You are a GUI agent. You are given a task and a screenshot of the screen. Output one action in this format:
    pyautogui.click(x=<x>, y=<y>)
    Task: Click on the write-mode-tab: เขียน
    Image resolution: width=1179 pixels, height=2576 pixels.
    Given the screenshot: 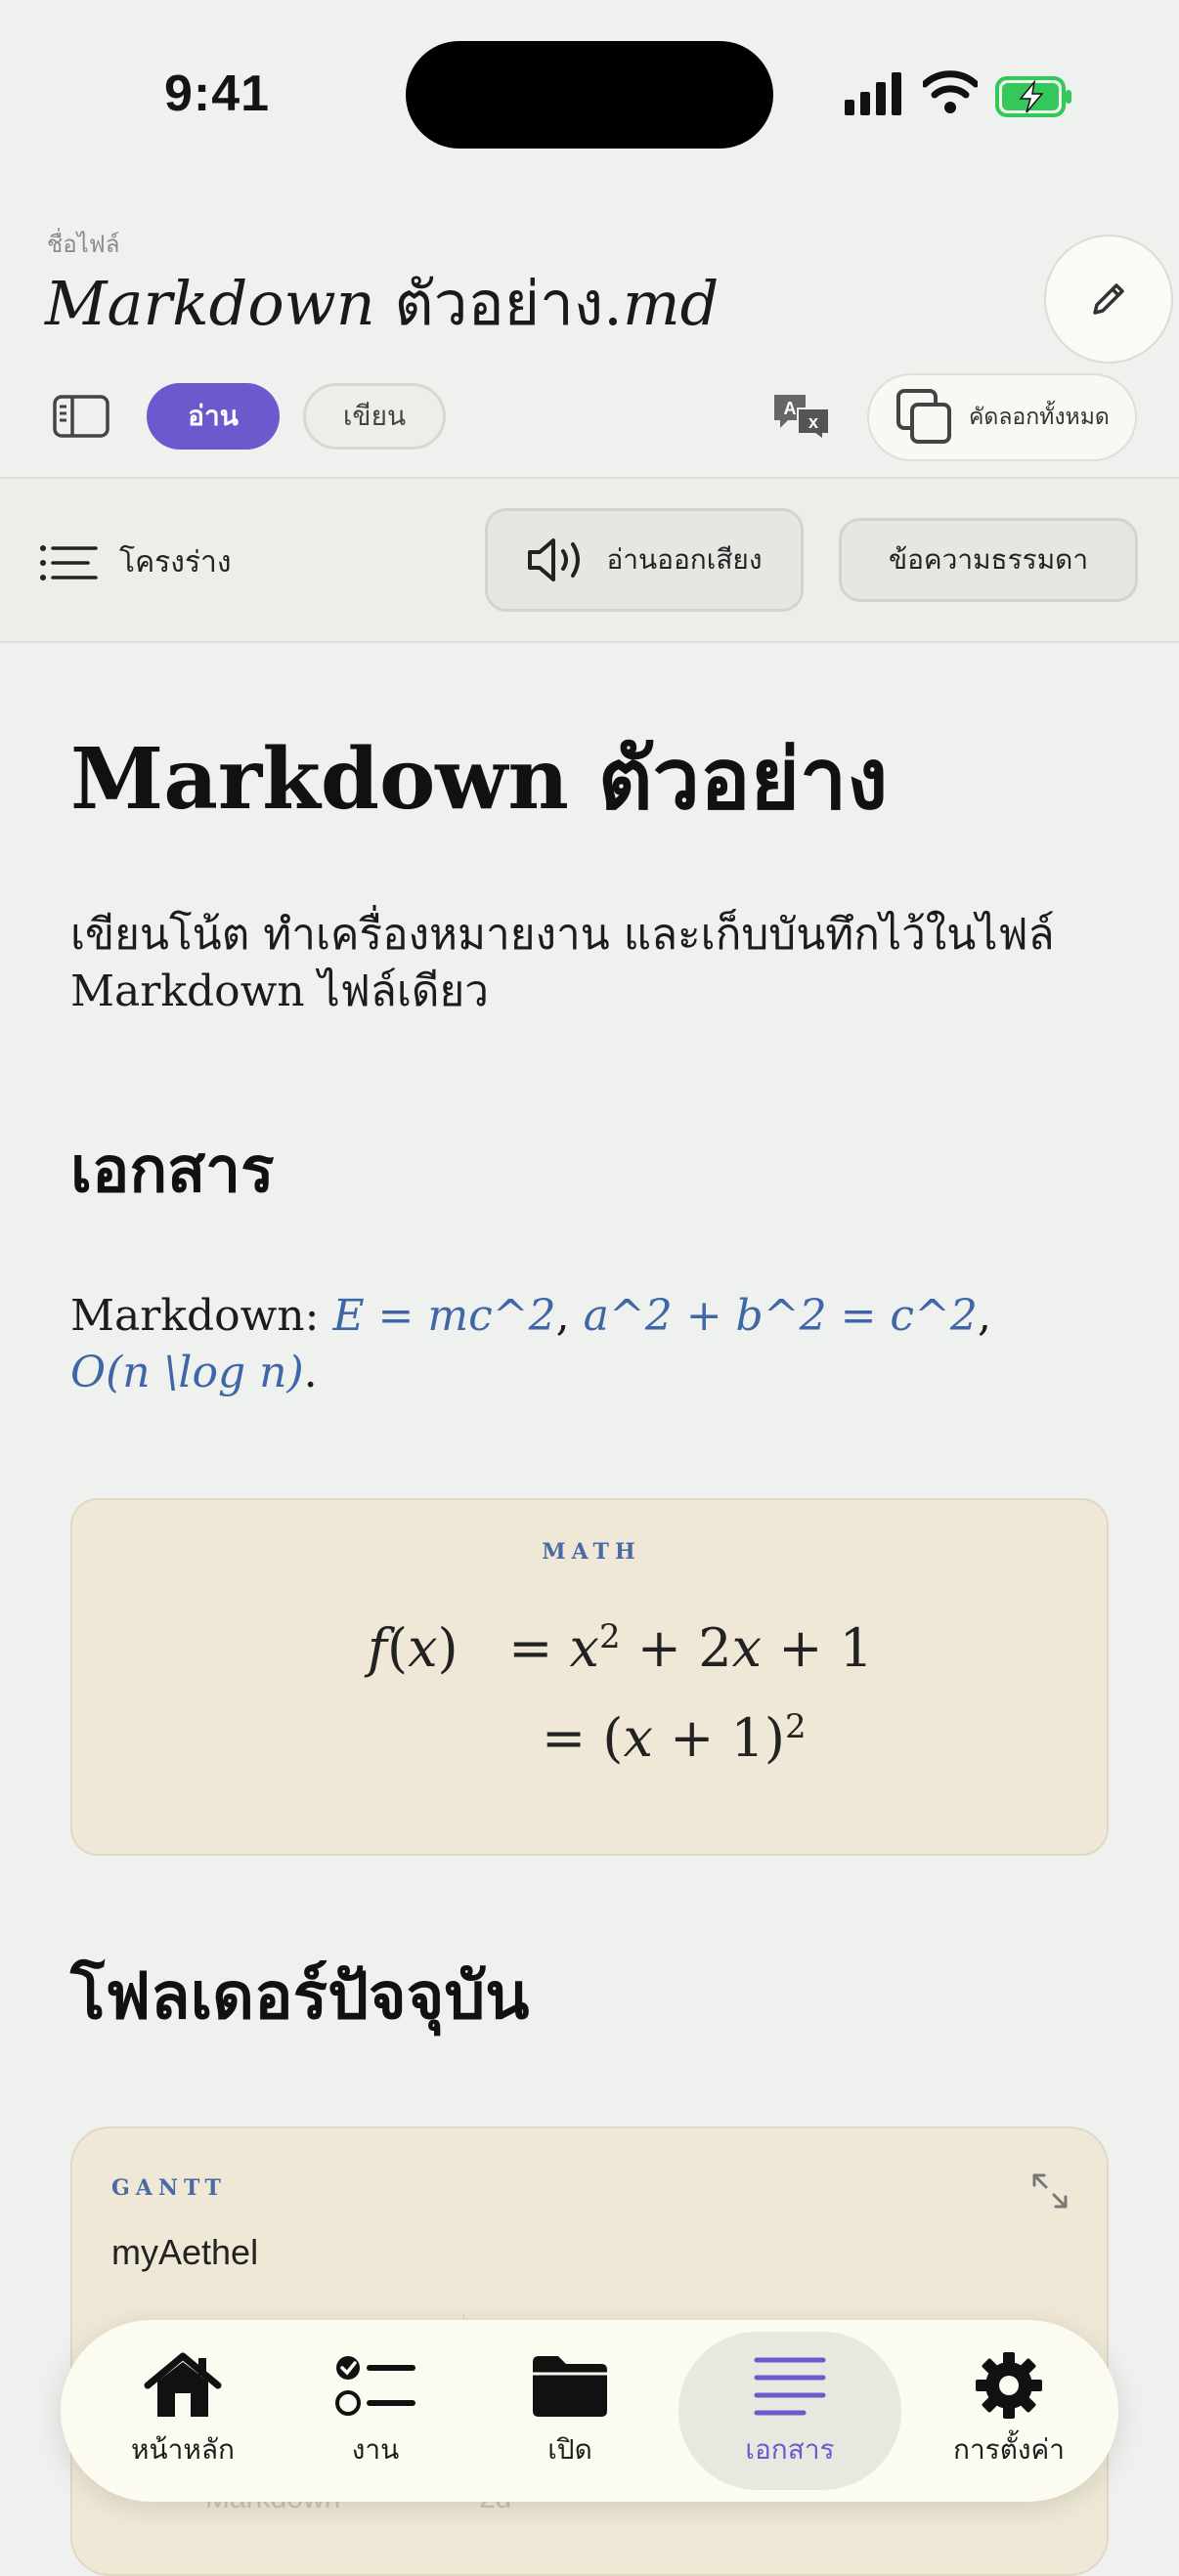 What is the action you would take?
    pyautogui.click(x=374, y=416)
    